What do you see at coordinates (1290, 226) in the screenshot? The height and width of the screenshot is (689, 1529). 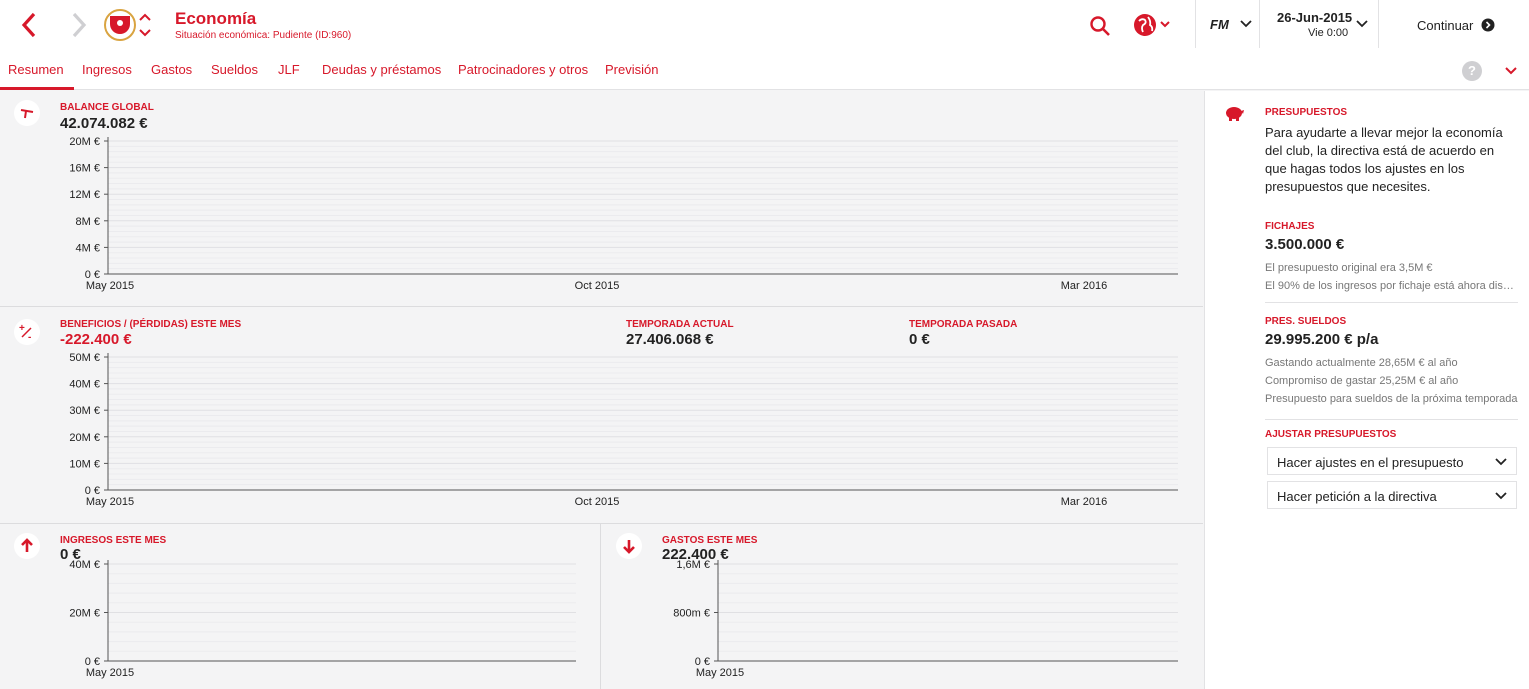 I see `transfers-label: FICHAJES` at bounding box center [1290, 226].